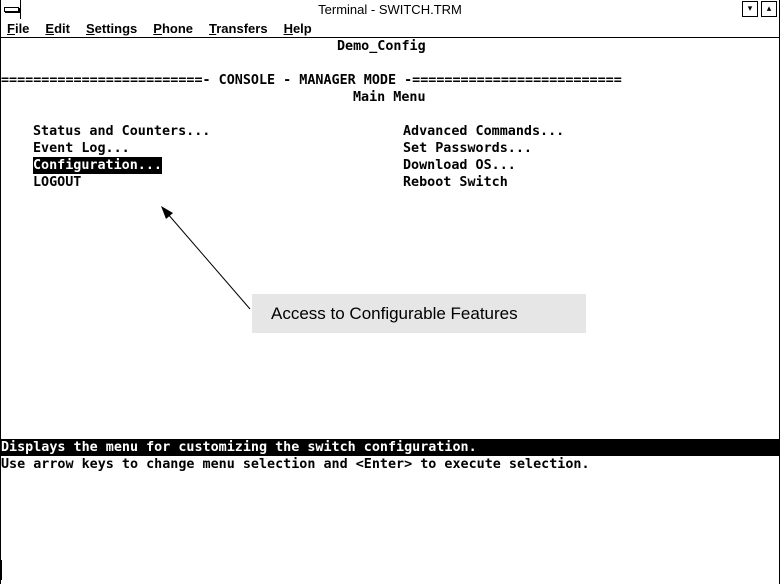 The width and height of the screenshot is (780, 584). Describe the element at coordinates (206, 258) in the screenshot. I see `callout-arrow` at that location.